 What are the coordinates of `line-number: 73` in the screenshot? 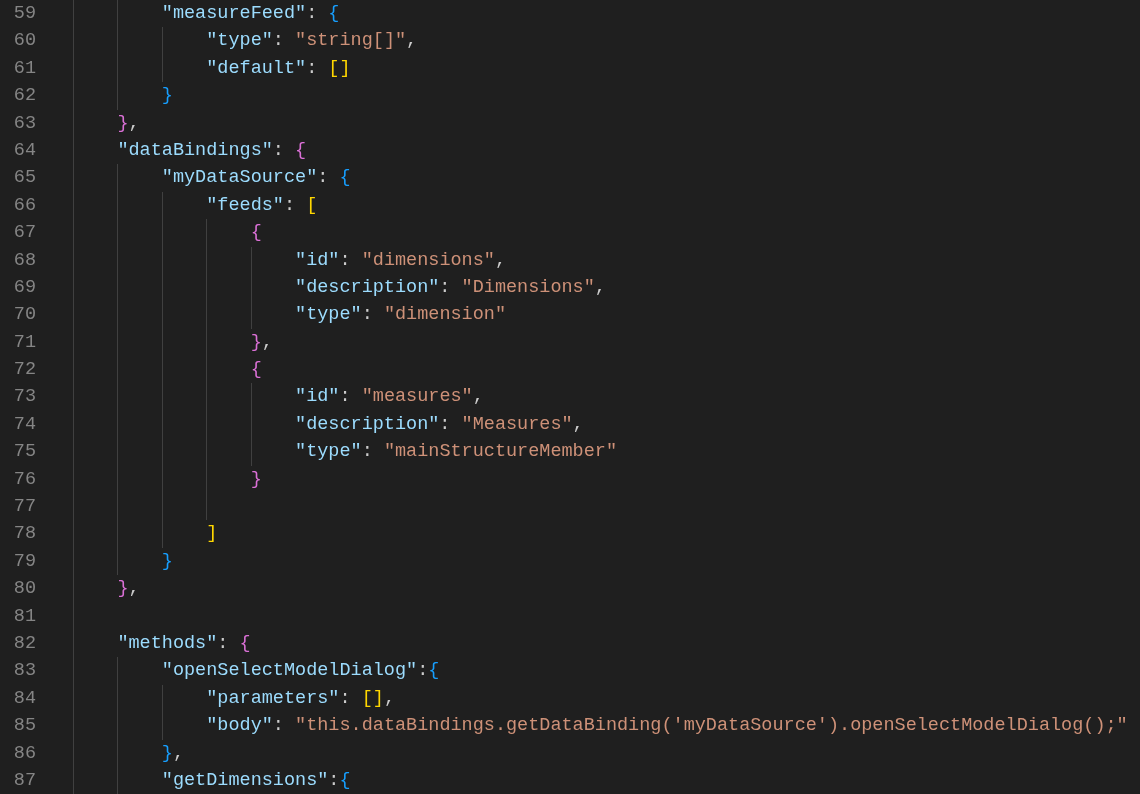 It's located at (24, 397).